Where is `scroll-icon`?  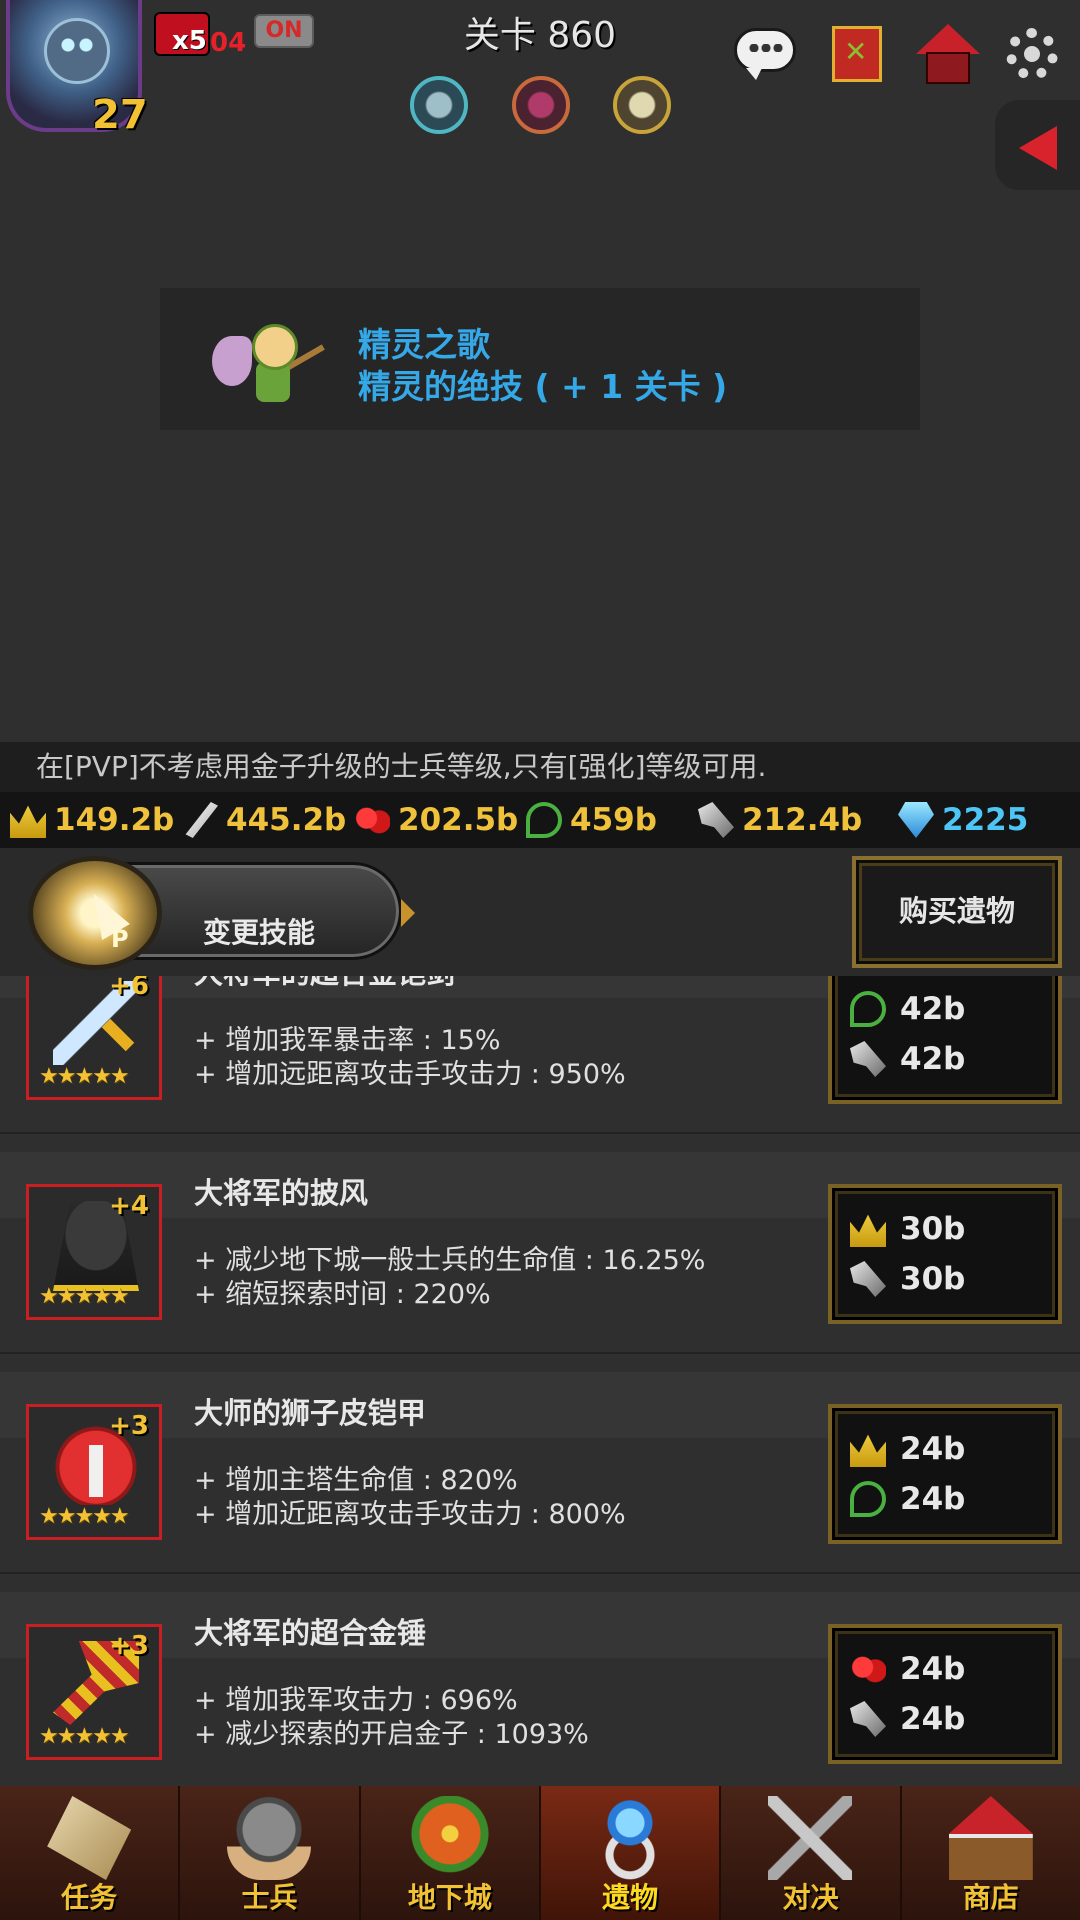 scroll-icon is located at coordinates (89, 1838).